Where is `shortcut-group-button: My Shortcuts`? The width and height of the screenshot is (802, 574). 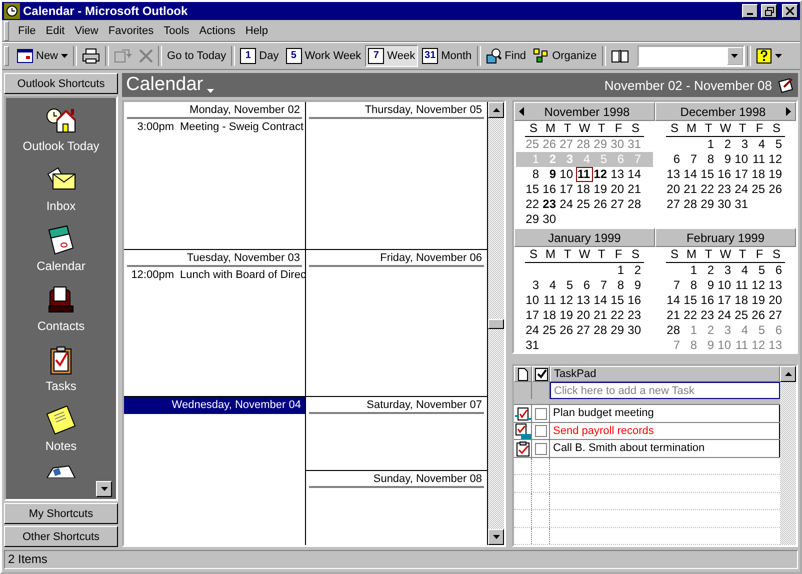
shortcut-group-button: My Shortcuts is located at coordinates (61, 513).